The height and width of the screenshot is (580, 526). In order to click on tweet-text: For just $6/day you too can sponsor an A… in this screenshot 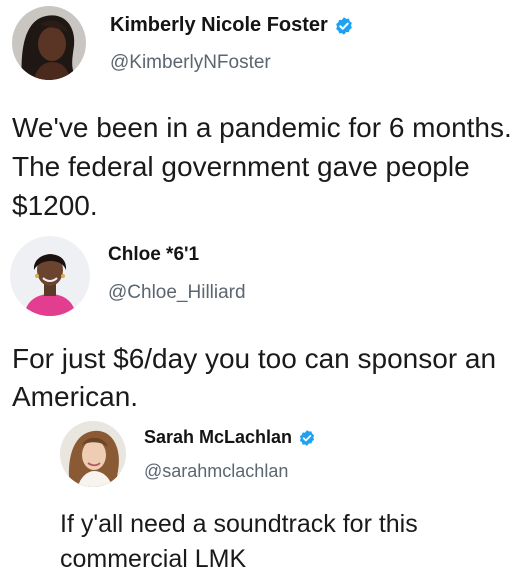, I will do `click(254, 377)`.